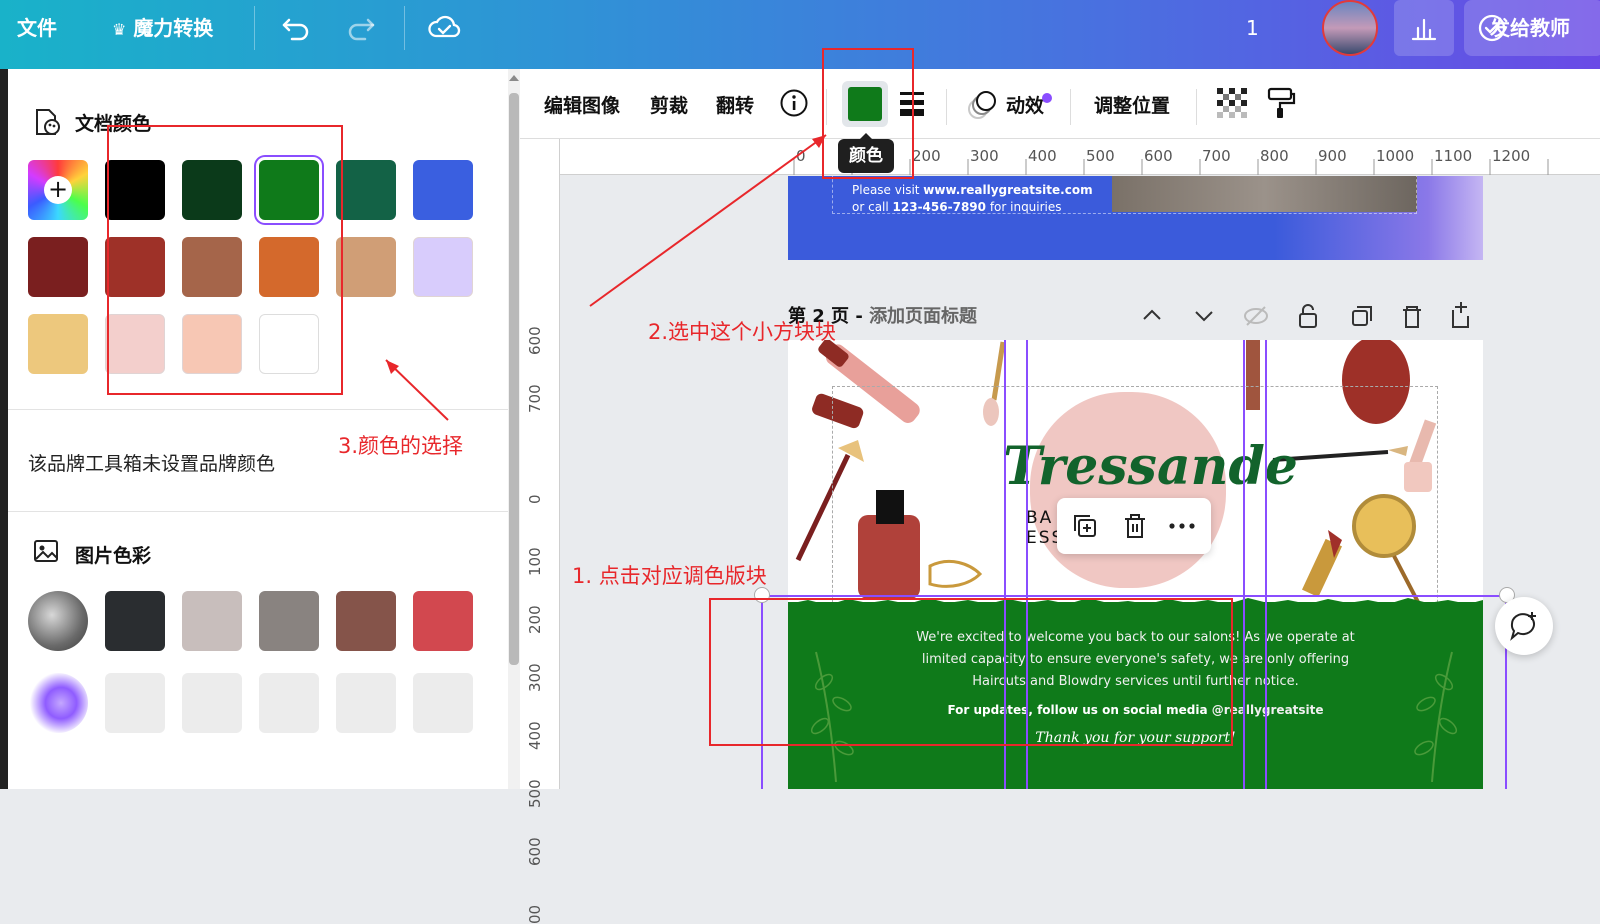  What do you see at coordinates (582, 104) in the screenshot?
I see `edit-image-button: 编辑图像` at bounding box center [582, 104].